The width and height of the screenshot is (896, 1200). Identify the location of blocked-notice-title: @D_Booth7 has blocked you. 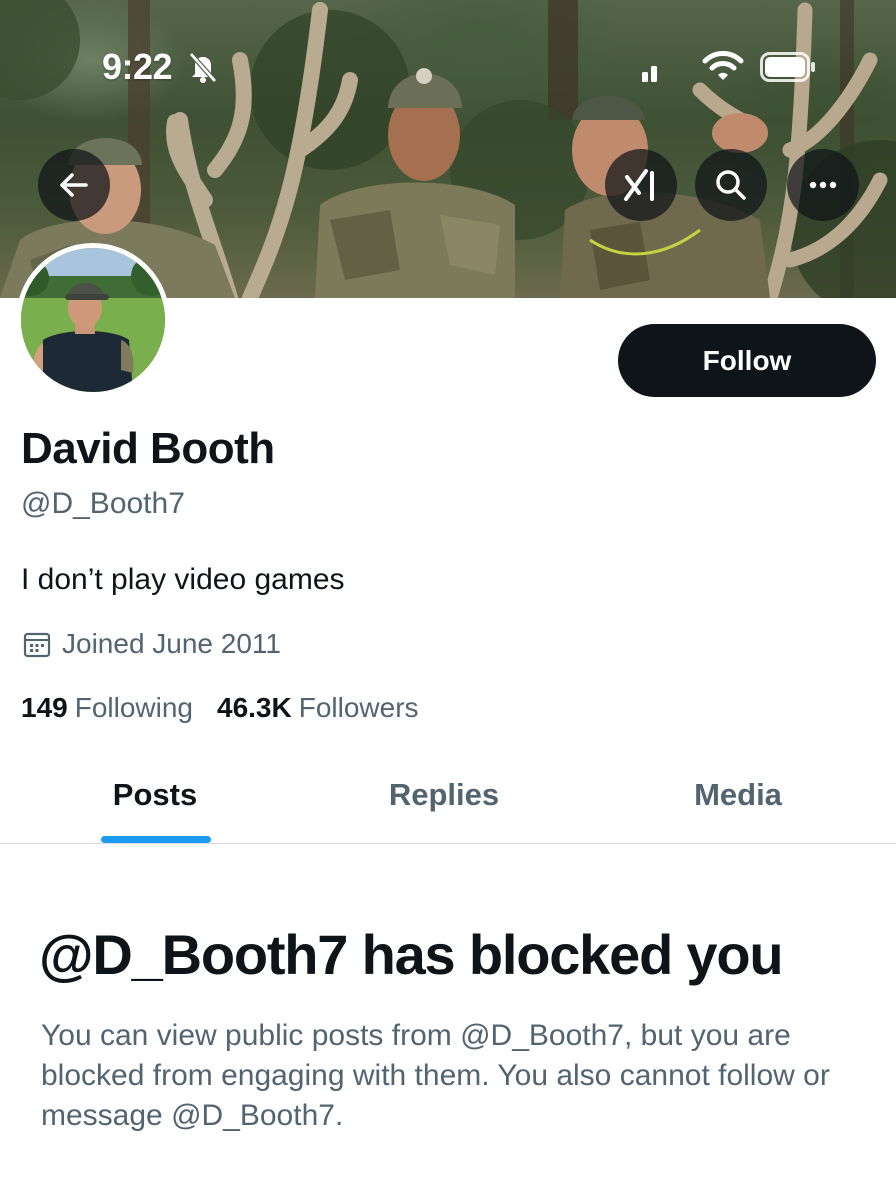
(411, 954).